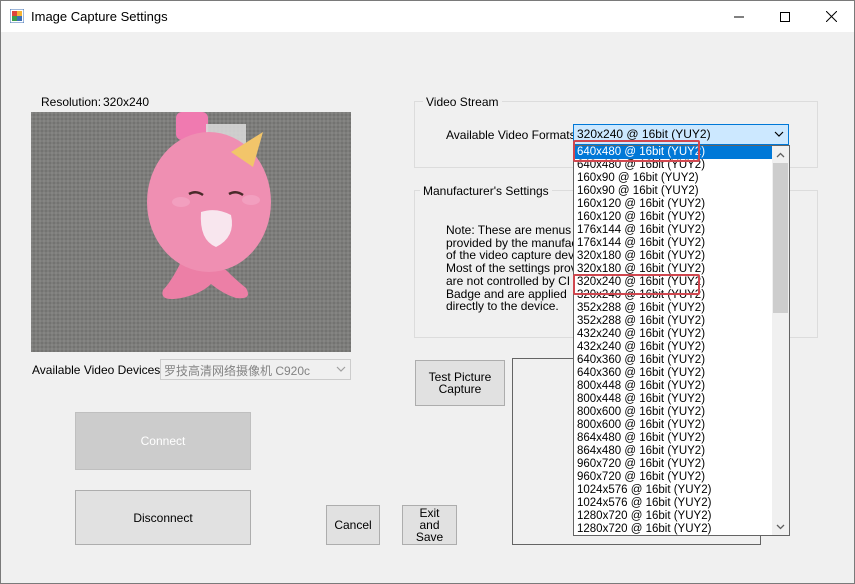 This screenshot has height=584, width=855. I want to click on scroll-down-icon, so click(780, 526).